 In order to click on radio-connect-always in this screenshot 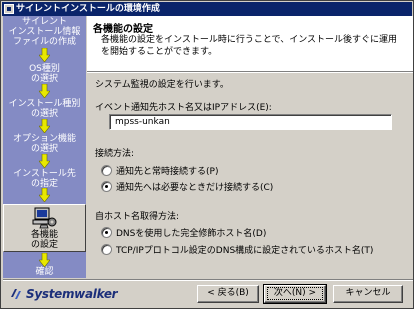, I will do `click(106, 170)`.